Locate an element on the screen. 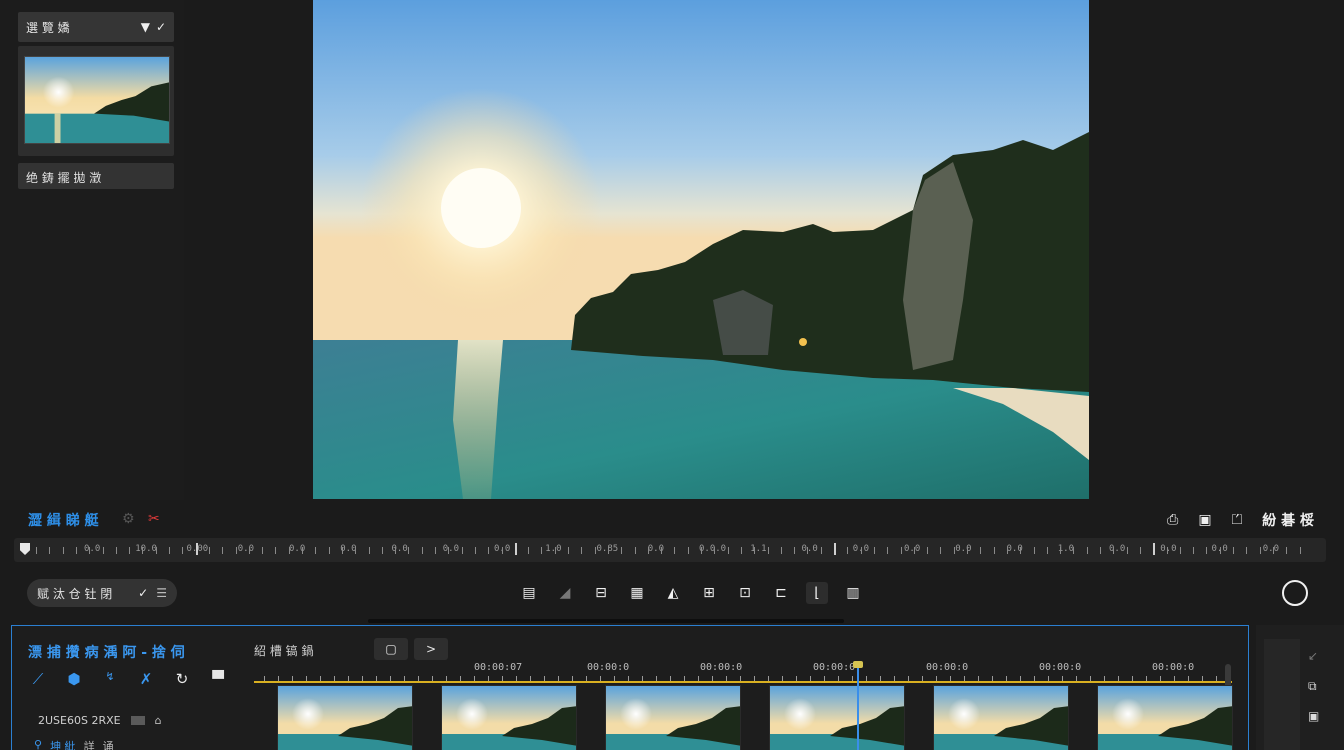 This screenshot has height=750, width=1344. fit-select: 赋 汰 仓 钍 閉 ✓ ☰ is located at coordinates (102, 593).